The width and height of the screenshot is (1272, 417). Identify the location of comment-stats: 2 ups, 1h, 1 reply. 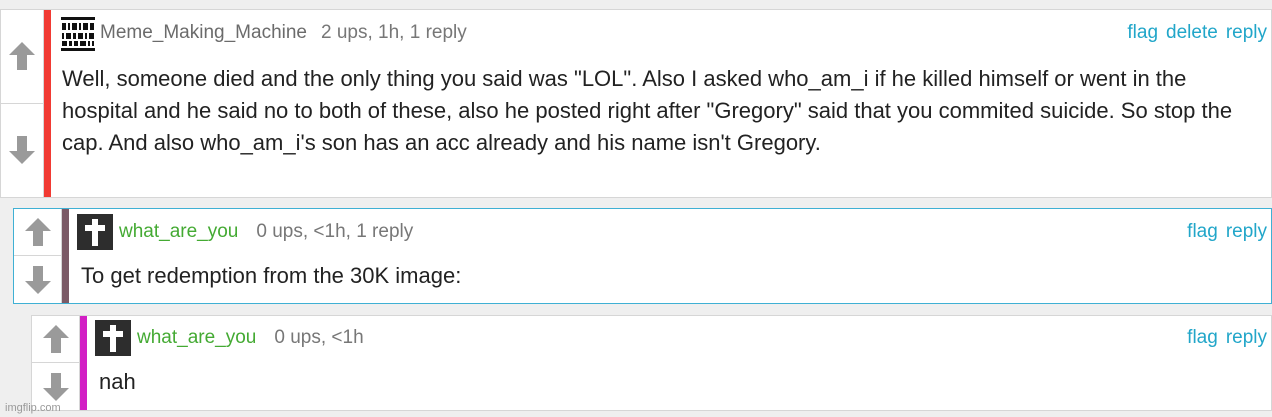
(394, 32).